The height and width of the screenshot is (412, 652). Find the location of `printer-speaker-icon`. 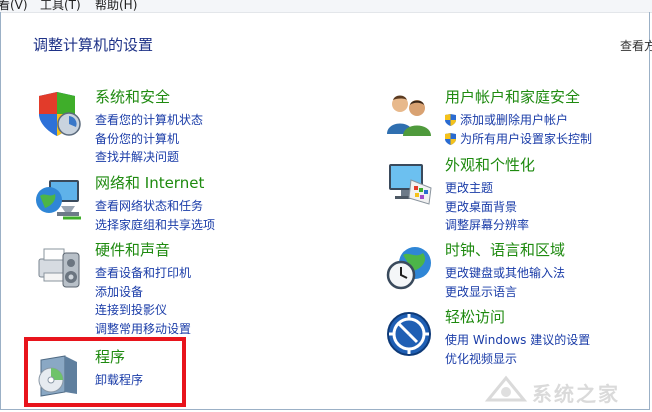

printer-speaker-icon is located at coordinates (59, 267).